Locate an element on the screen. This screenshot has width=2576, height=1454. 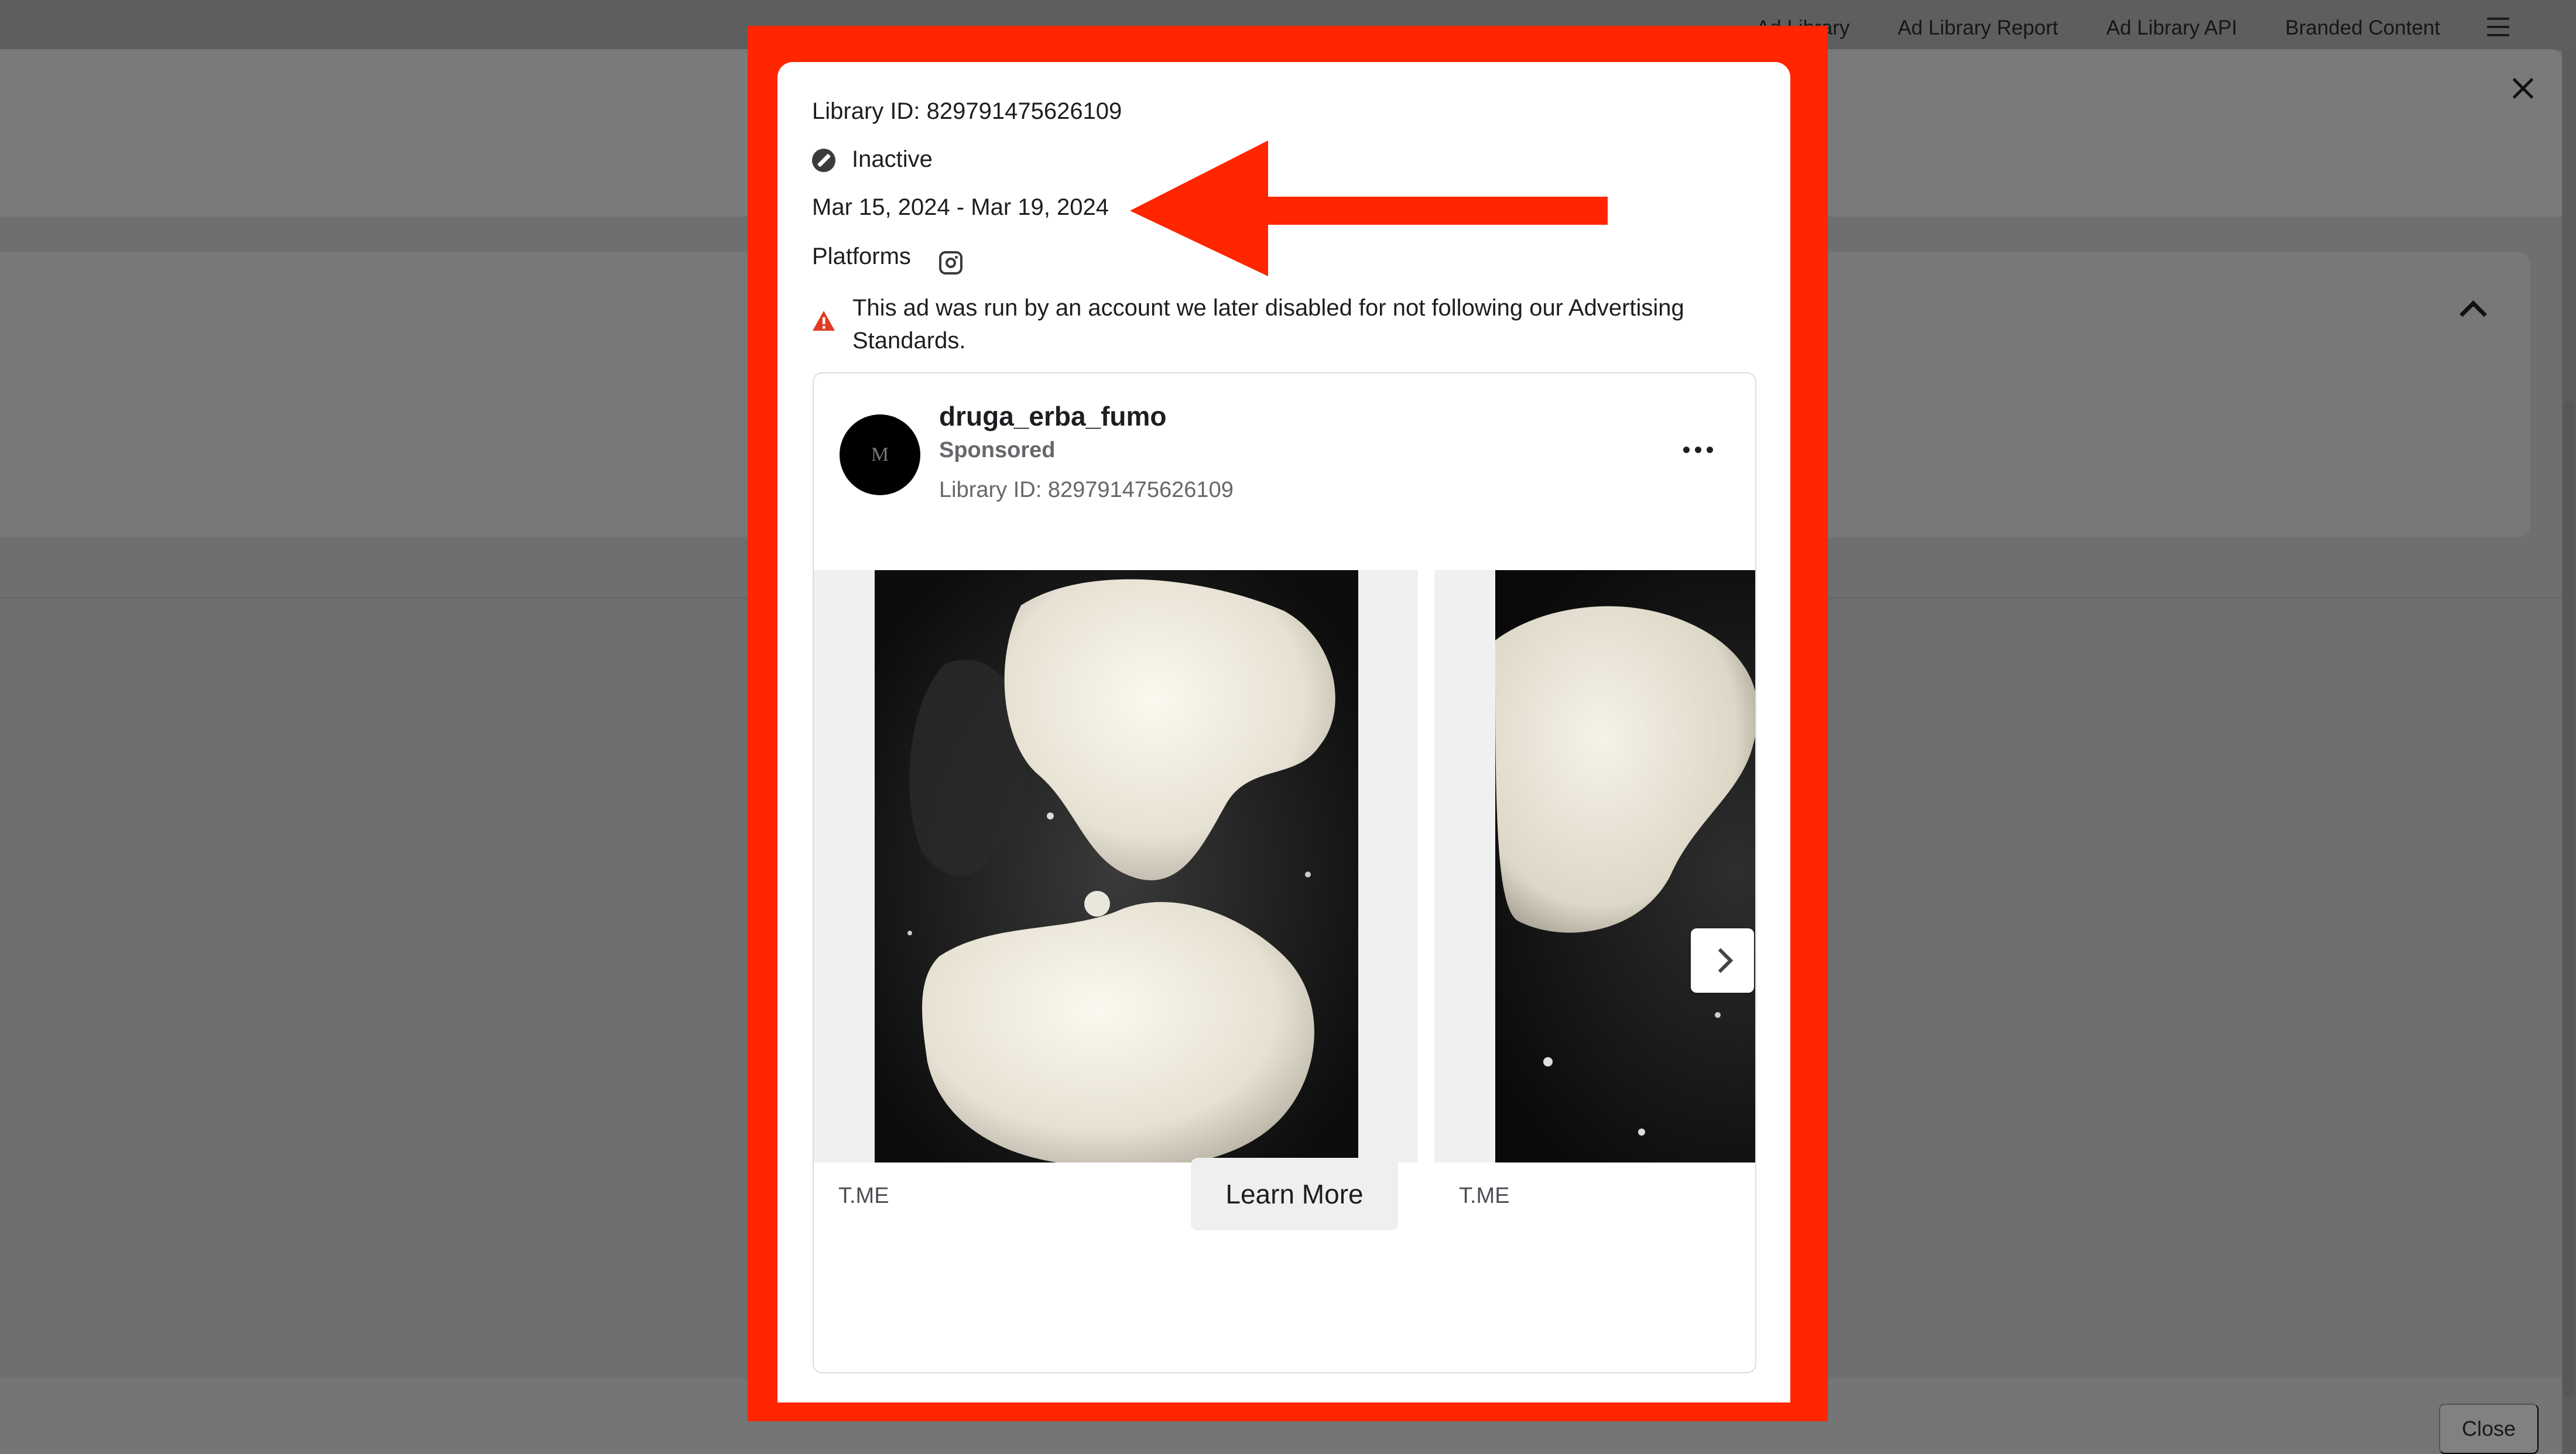
nav-ad-library-report: Ad Library Report is located at coordinates (1977, 28).